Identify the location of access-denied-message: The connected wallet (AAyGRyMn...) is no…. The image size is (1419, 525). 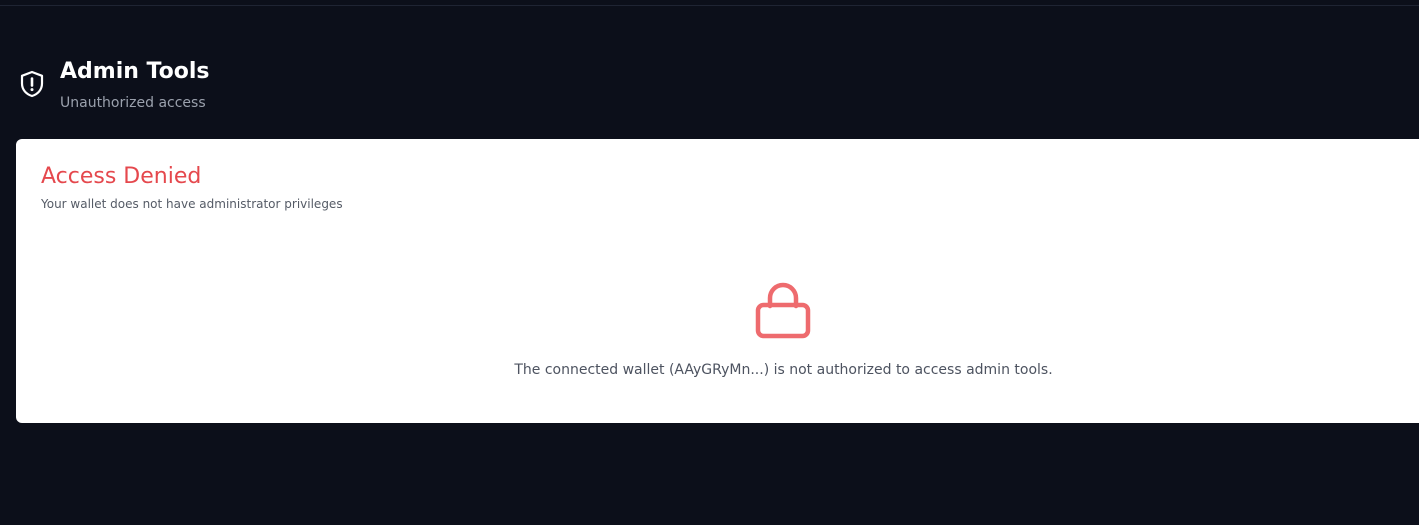
(783, 370).